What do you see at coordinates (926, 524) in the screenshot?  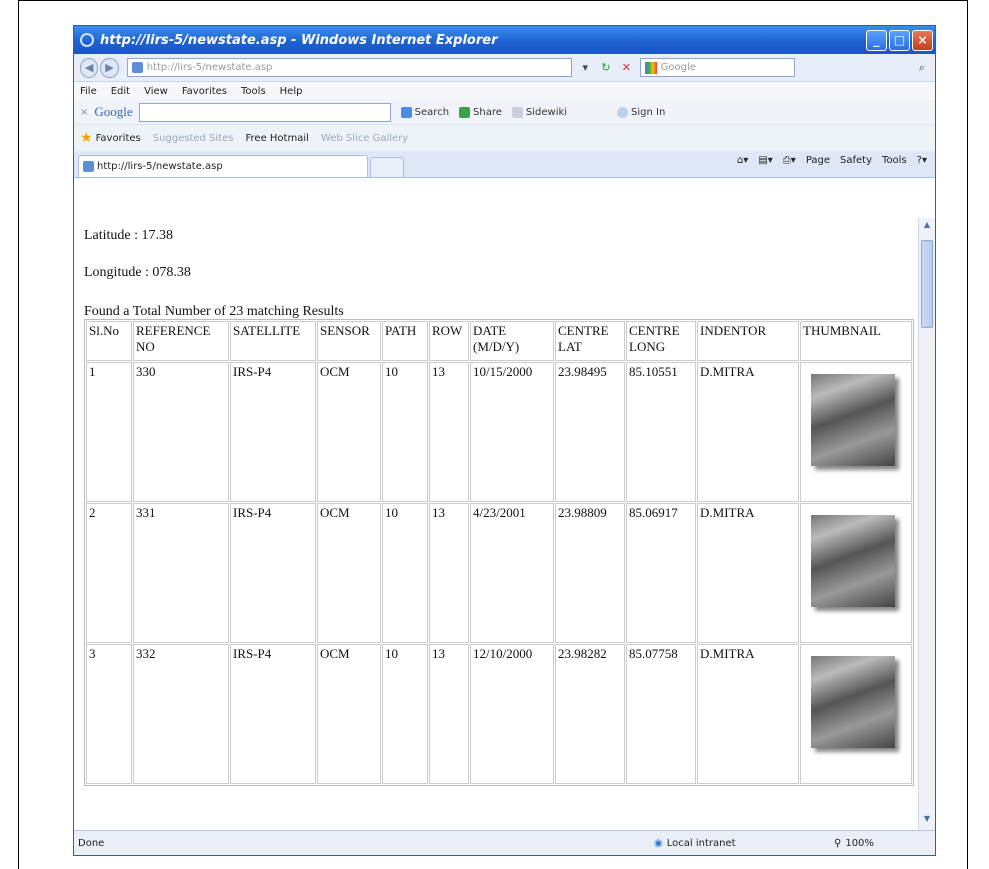 I see `vertical-scrollbar: ▲ ▼` at bounding box center [926, 524].